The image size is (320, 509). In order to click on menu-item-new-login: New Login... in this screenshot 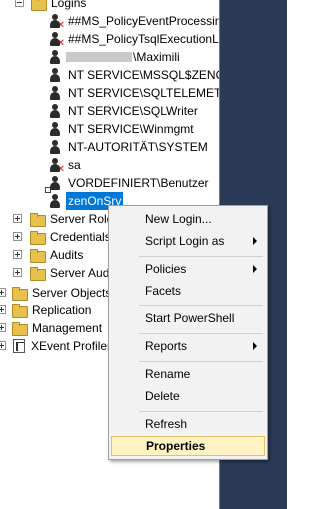, I will do `click(188, 219)`.